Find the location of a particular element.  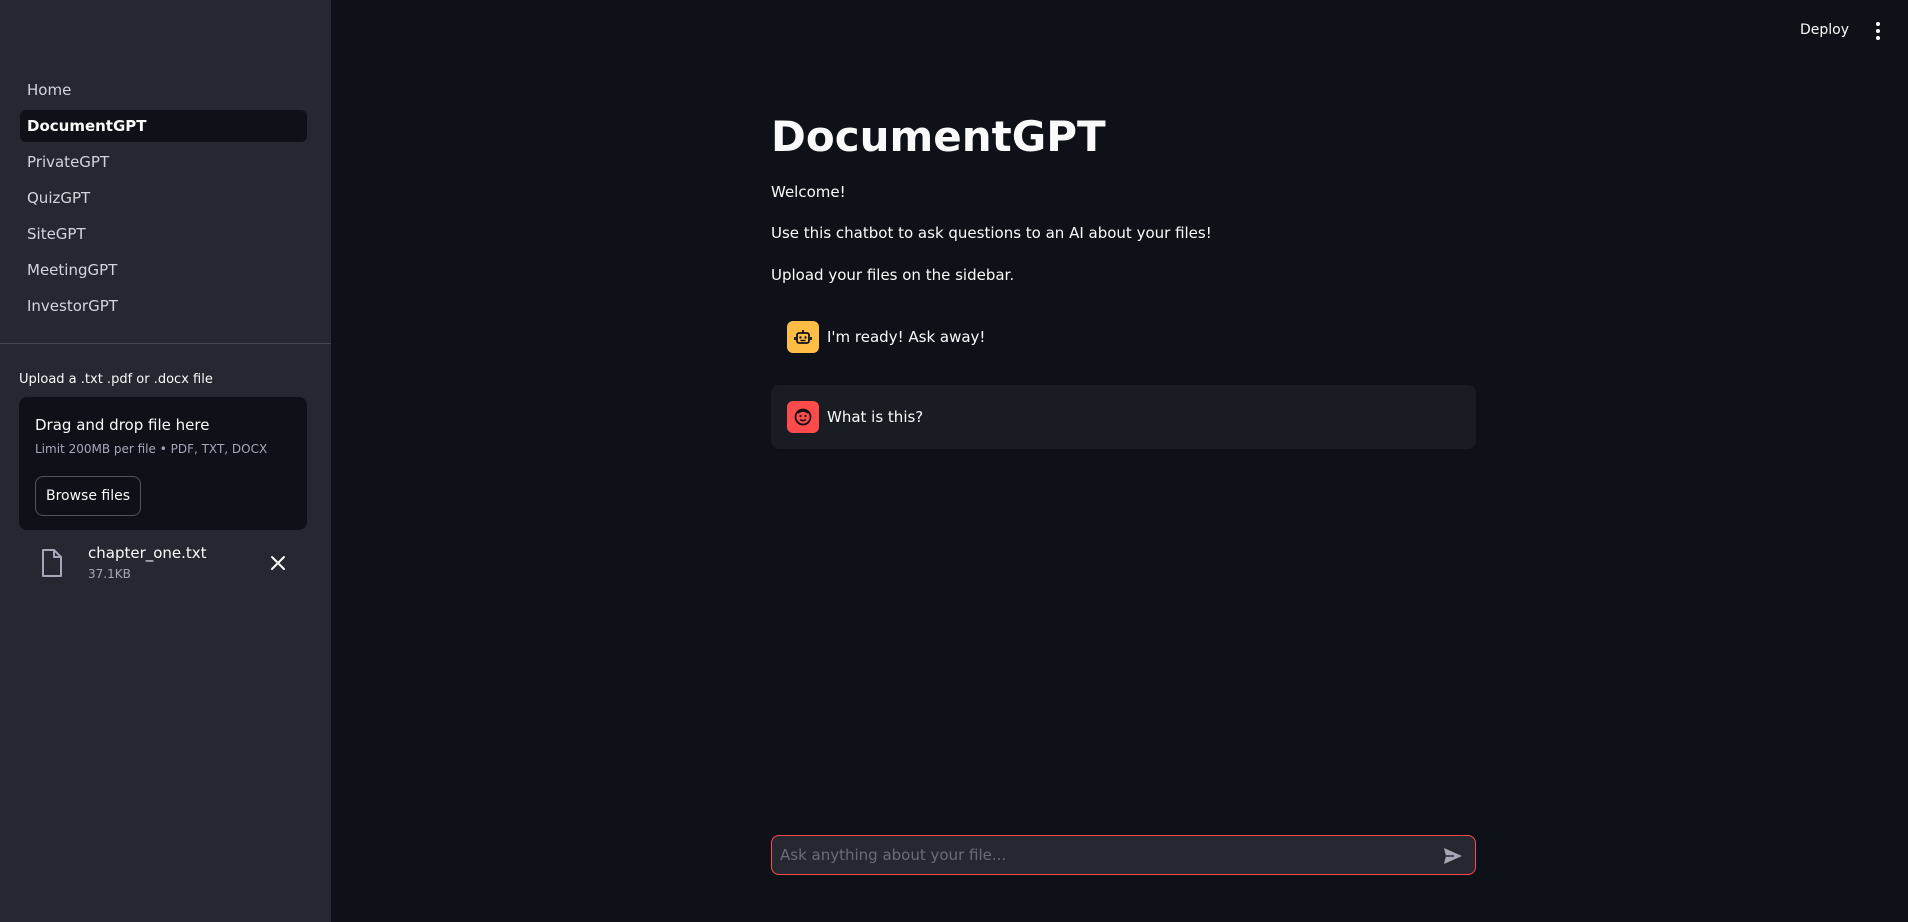

sidebar-item-documentgpt: DocumentGPT is located at coordinates (163, 126).